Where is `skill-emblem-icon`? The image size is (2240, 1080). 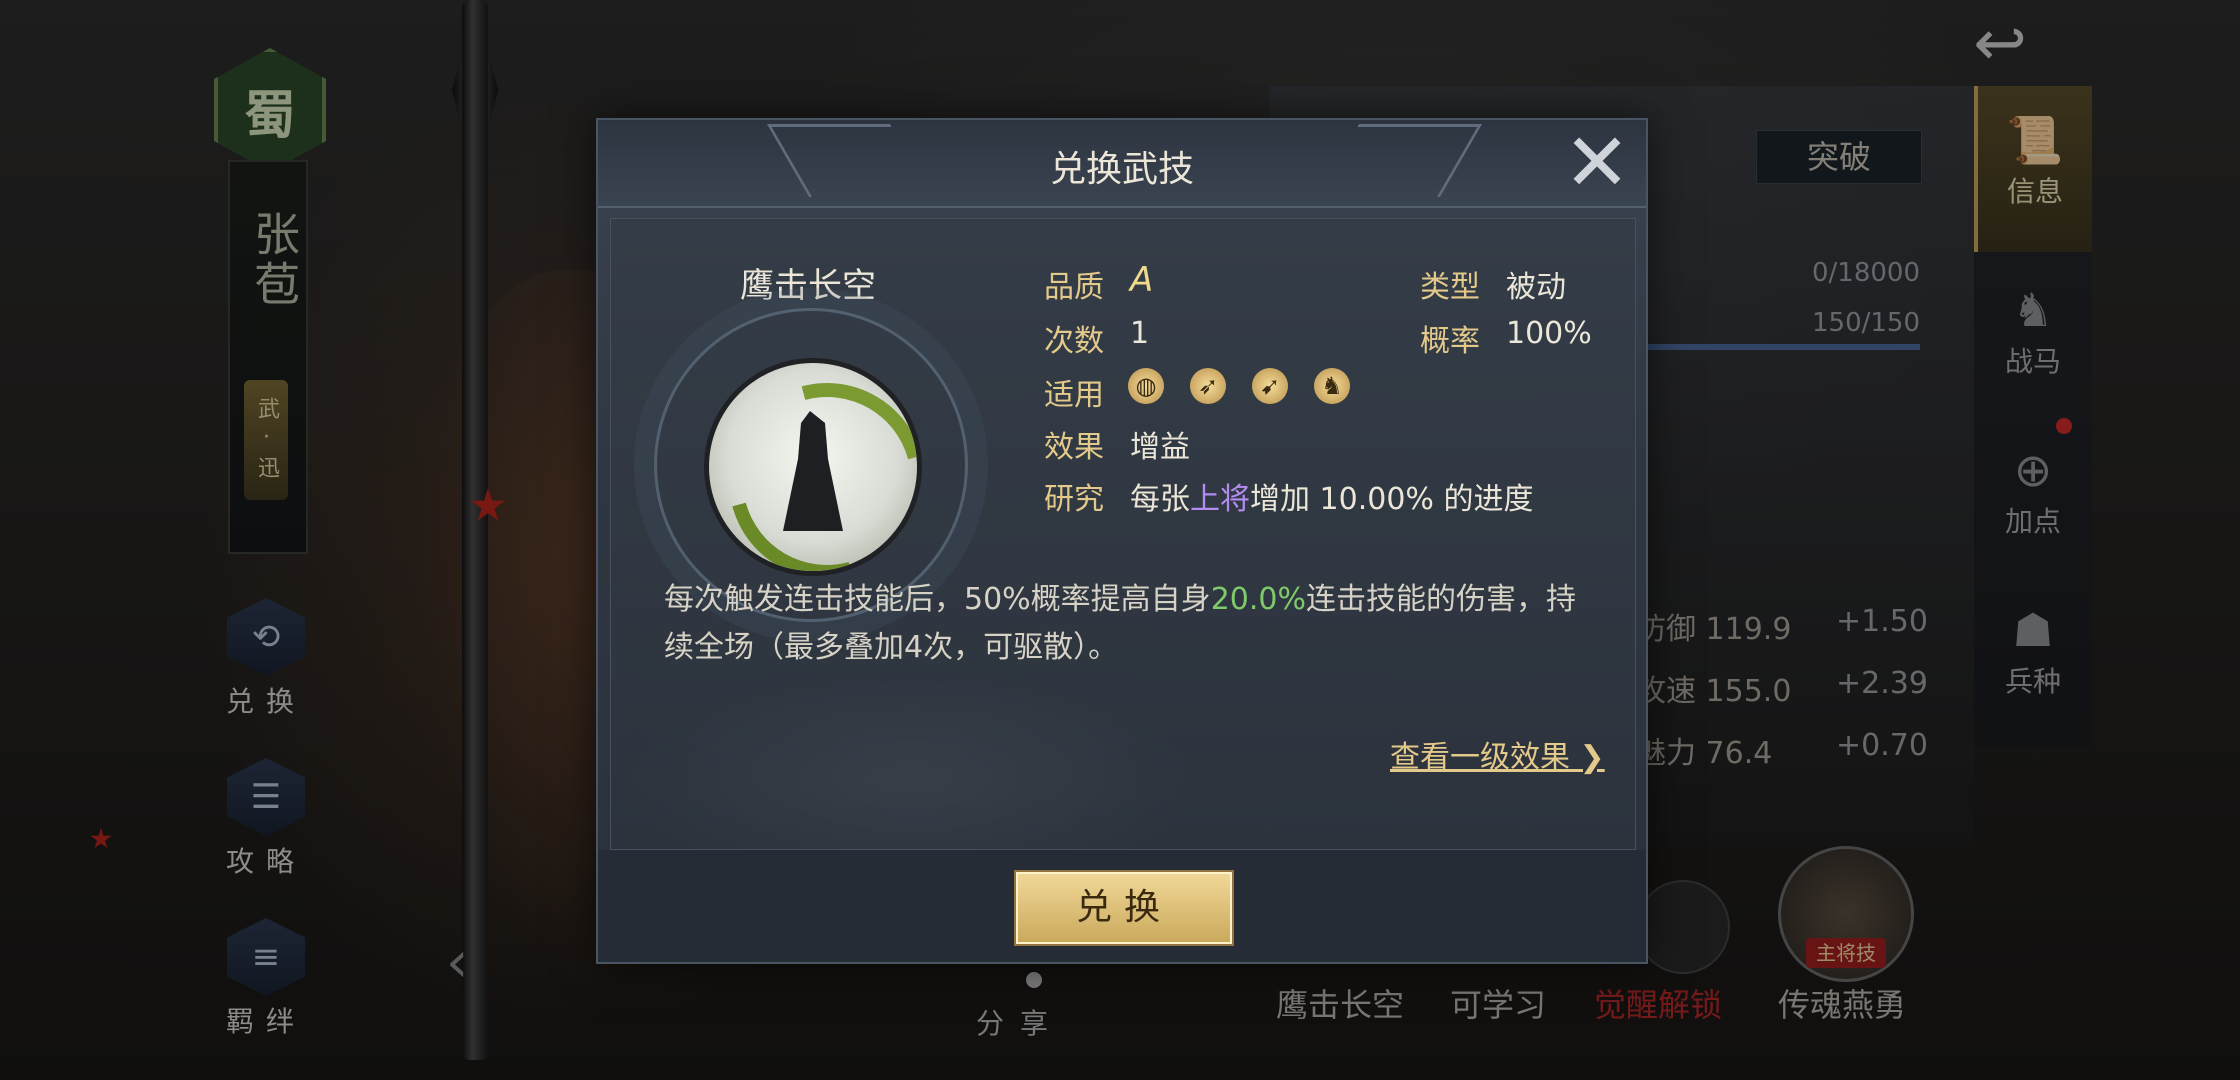 skill-emblem-icon is located at coordinates (813, 467).